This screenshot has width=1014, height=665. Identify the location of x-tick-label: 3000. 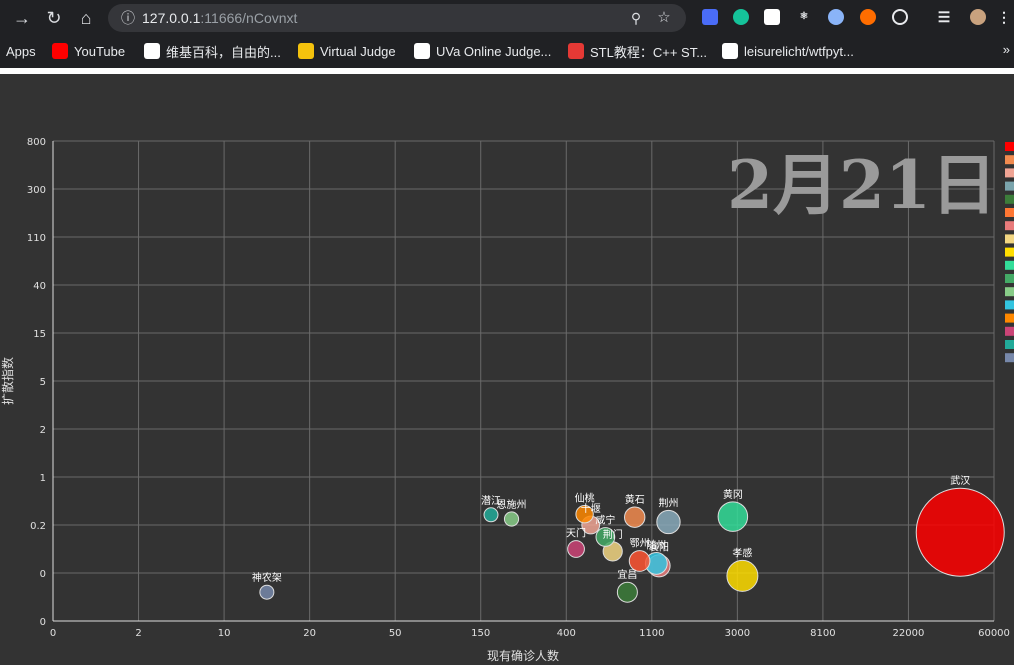
(737, 633).